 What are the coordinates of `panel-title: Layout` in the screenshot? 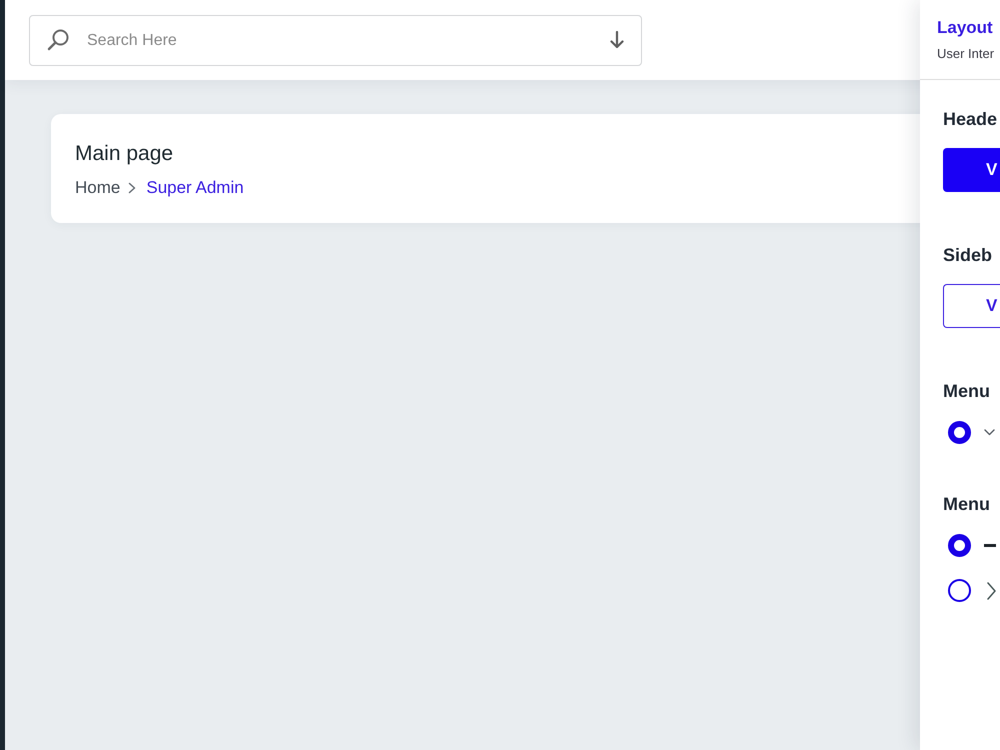 It's located at (965, 28).